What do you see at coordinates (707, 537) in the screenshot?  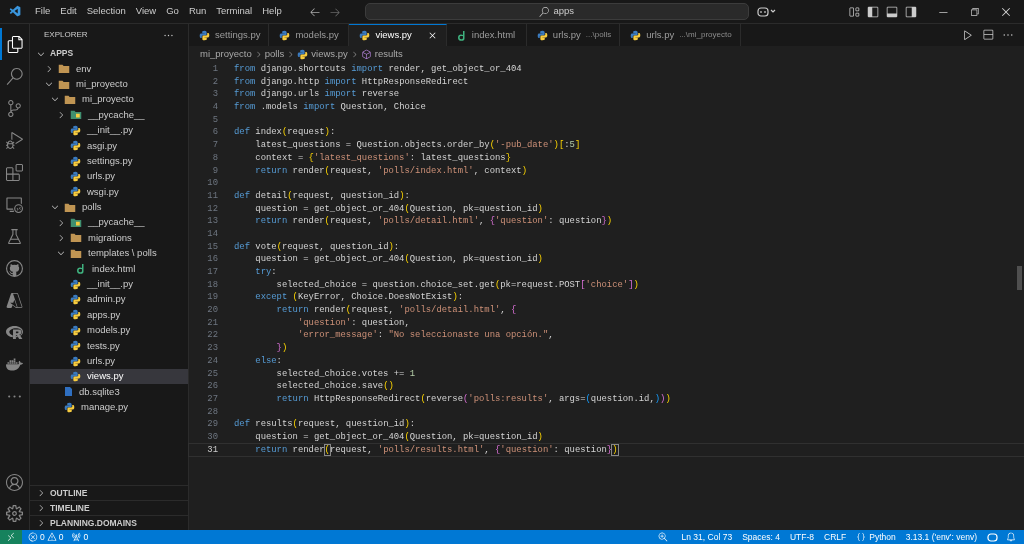 I see `status-item: Ln 31, Col 73` at bounding box center [707, 537].